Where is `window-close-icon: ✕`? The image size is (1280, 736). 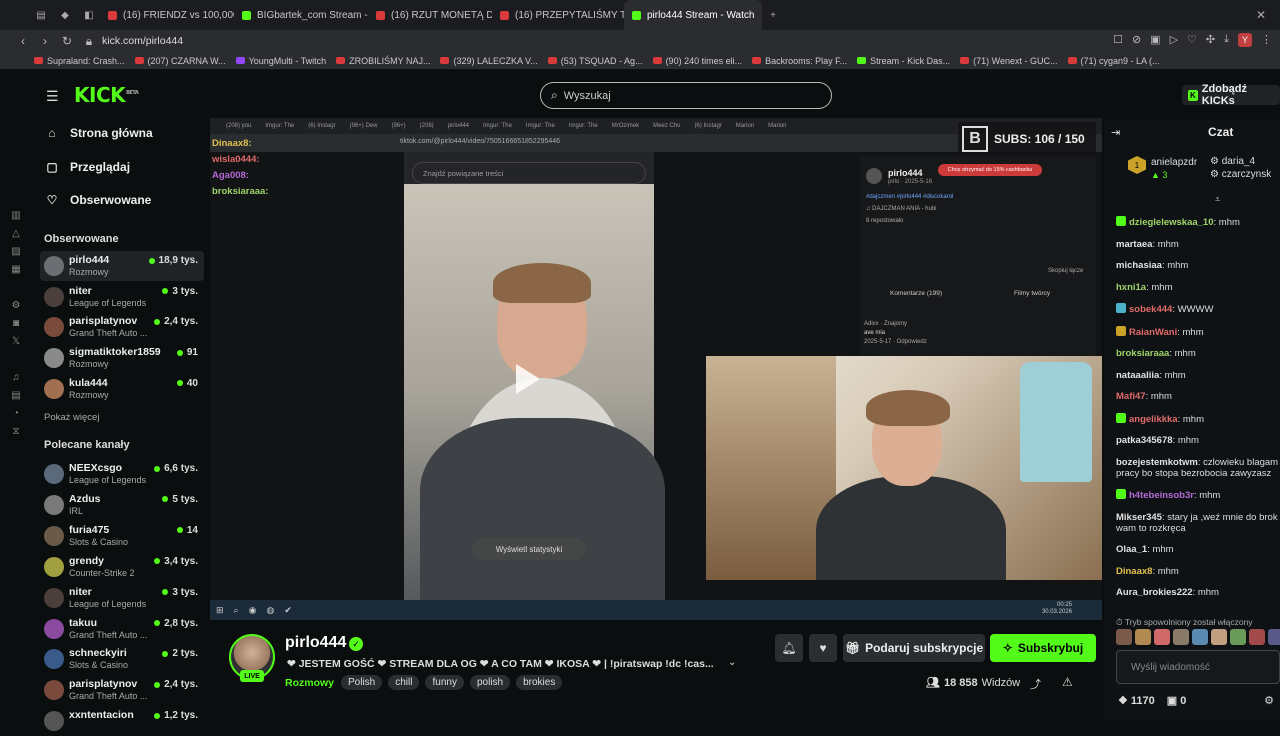
window-close-icon: ✕ is located at coordinates (1261, 15).